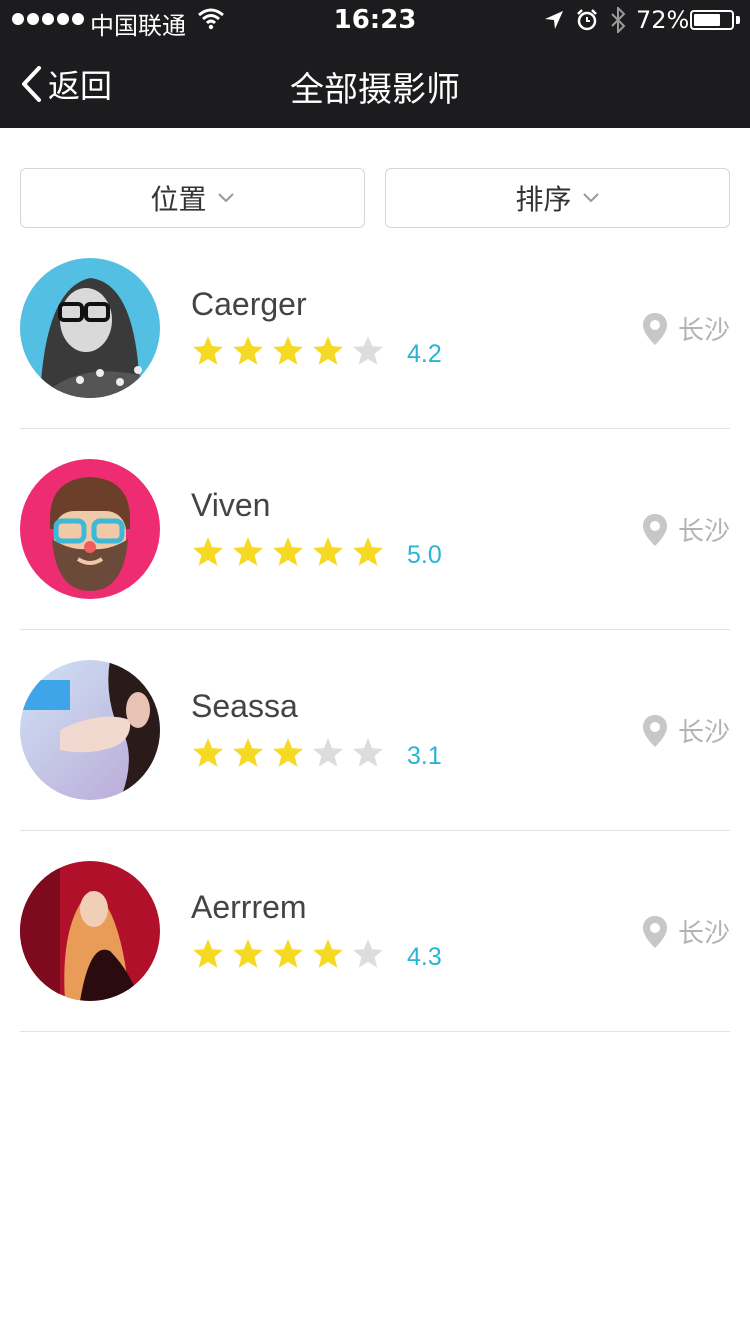 The width and height of the screenshot is (750, 1334). I want to click on list-item: Seassa 3.1 长沙, so click(375, 730).